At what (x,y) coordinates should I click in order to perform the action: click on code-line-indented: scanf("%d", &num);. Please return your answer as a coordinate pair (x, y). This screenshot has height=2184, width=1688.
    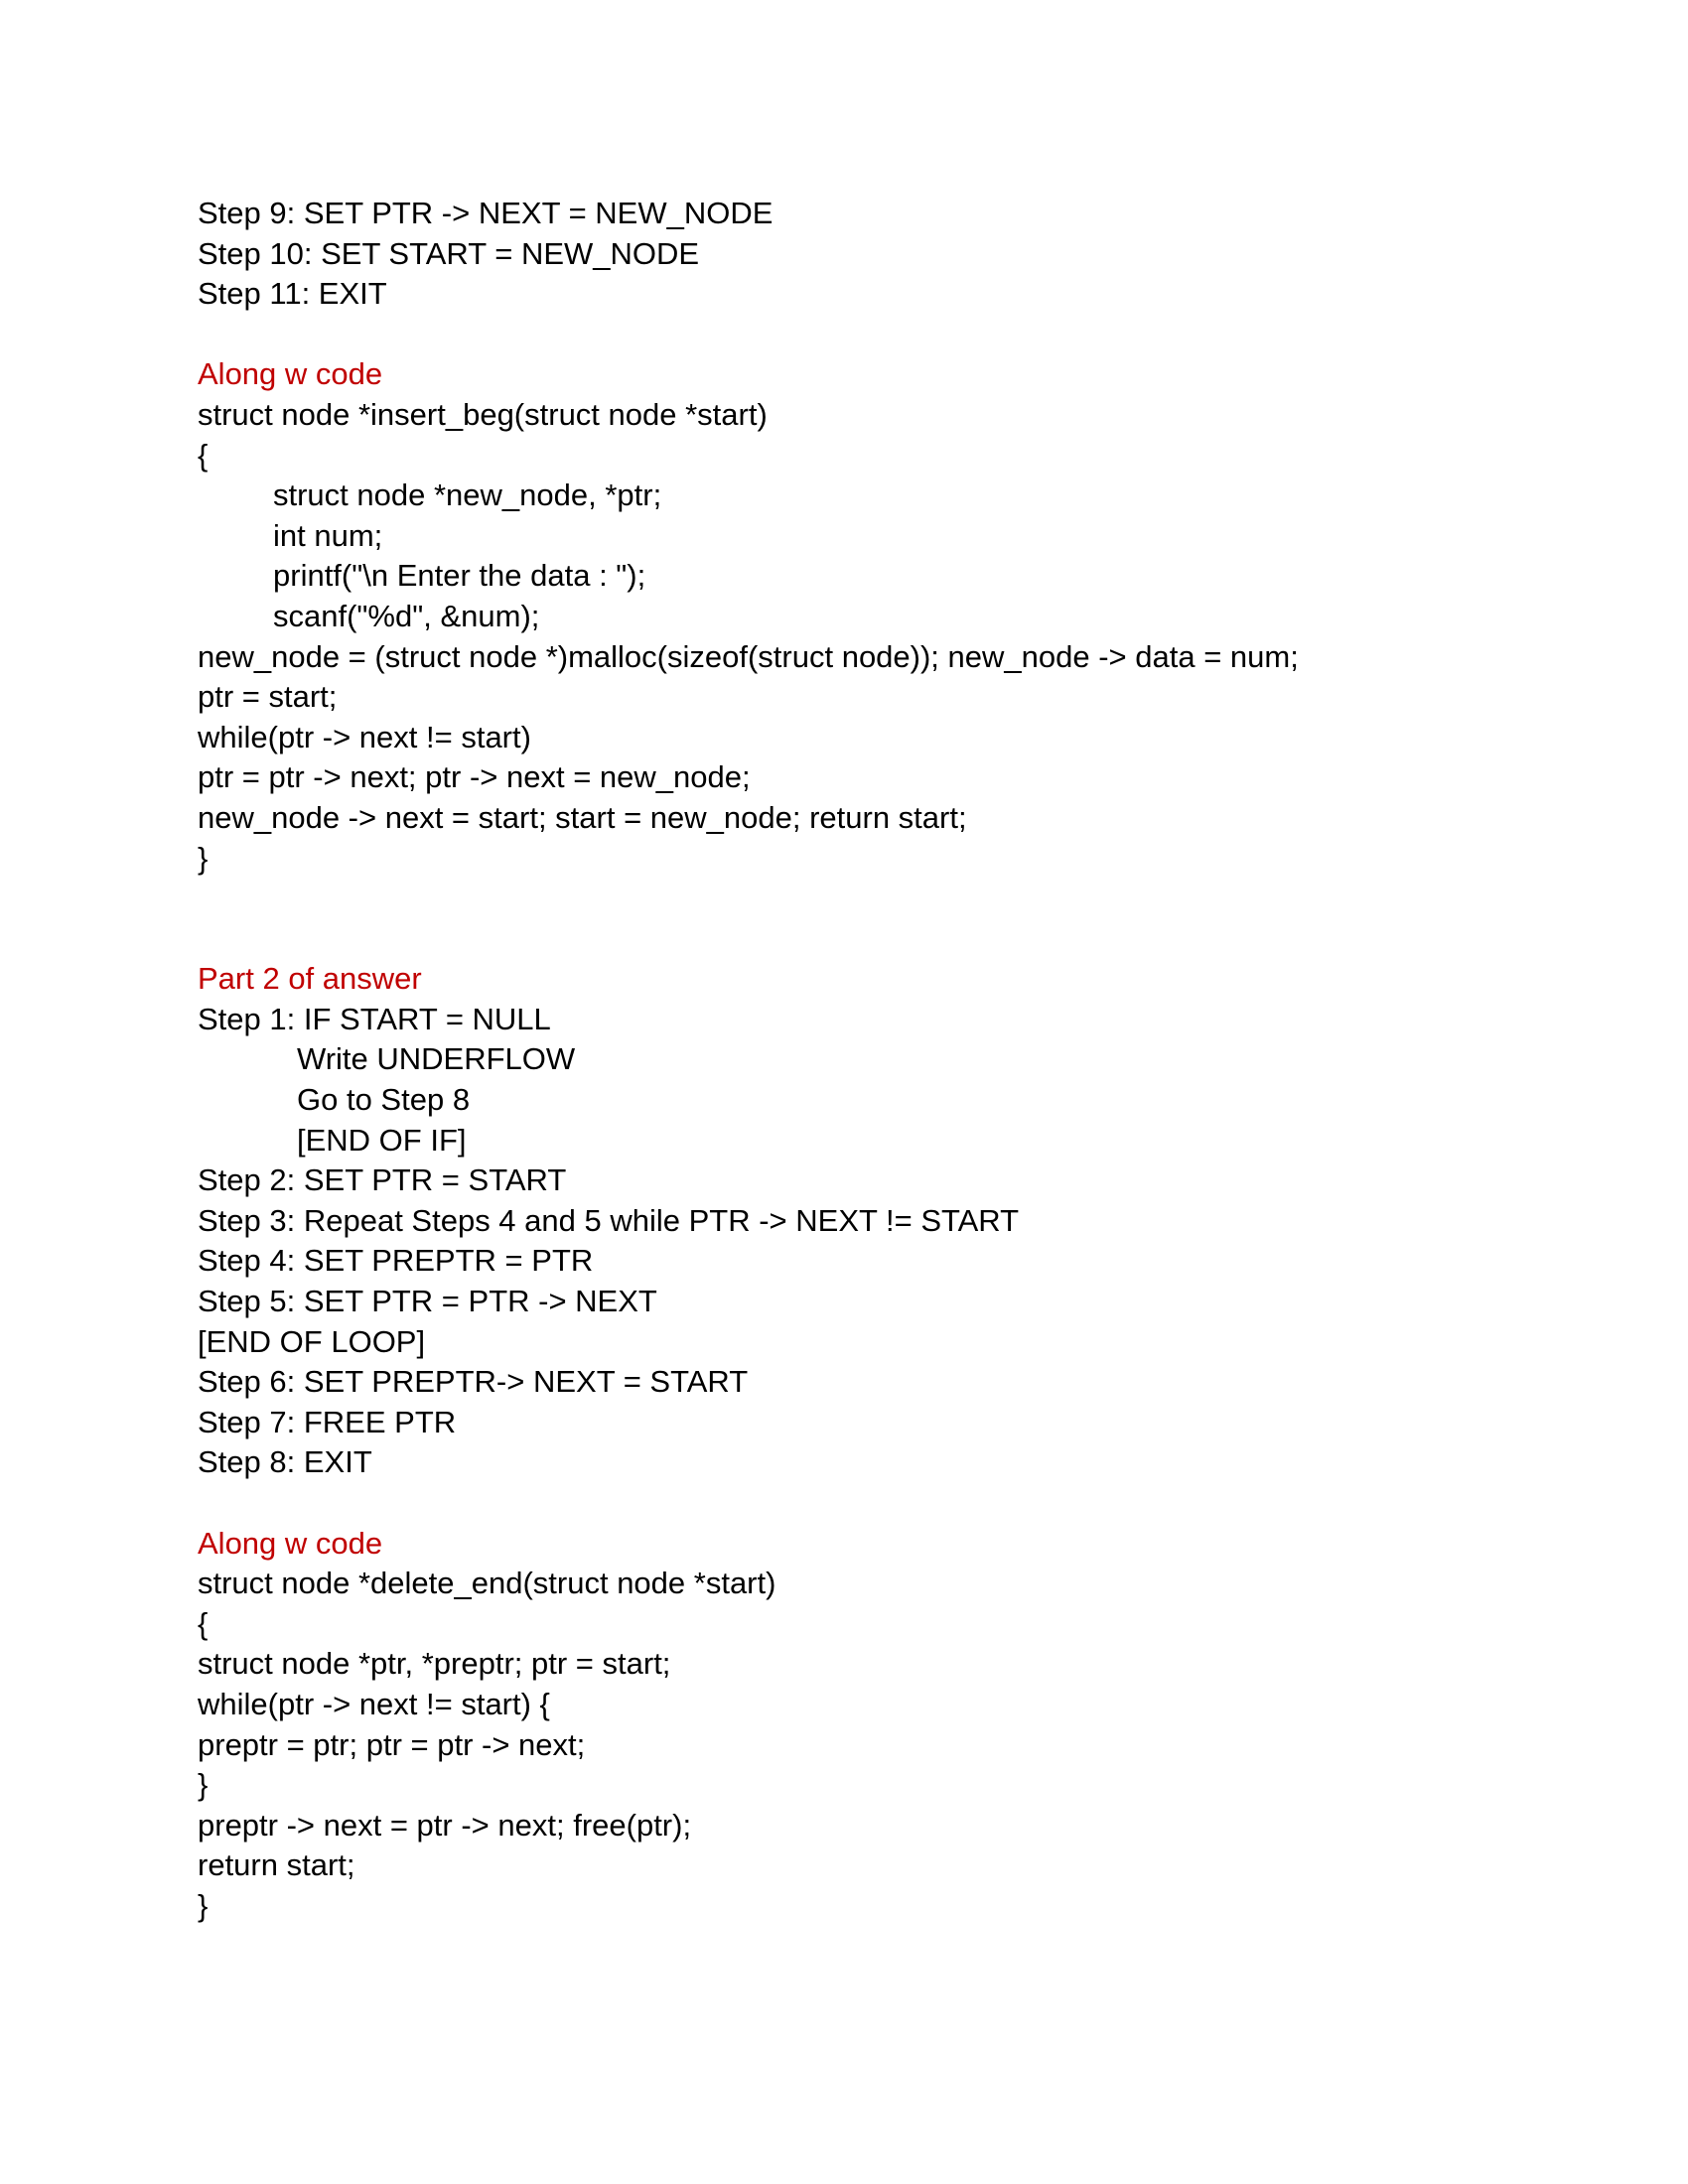
    Looking at the image, I should click on (406, 615).